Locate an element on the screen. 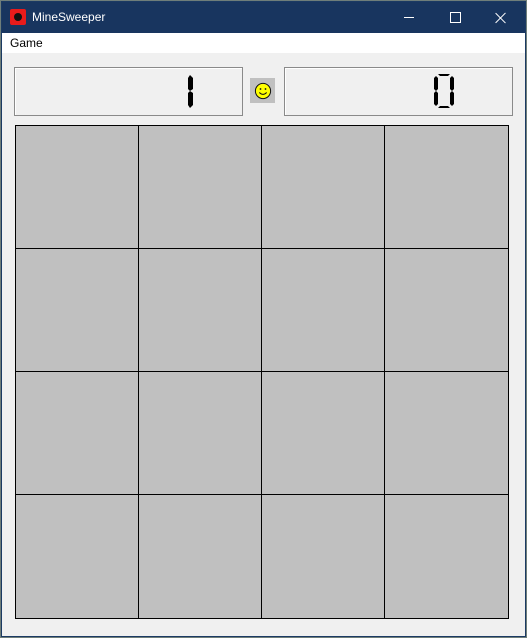  mine-counter-digit: 1 is located at coordinates (188, 91).